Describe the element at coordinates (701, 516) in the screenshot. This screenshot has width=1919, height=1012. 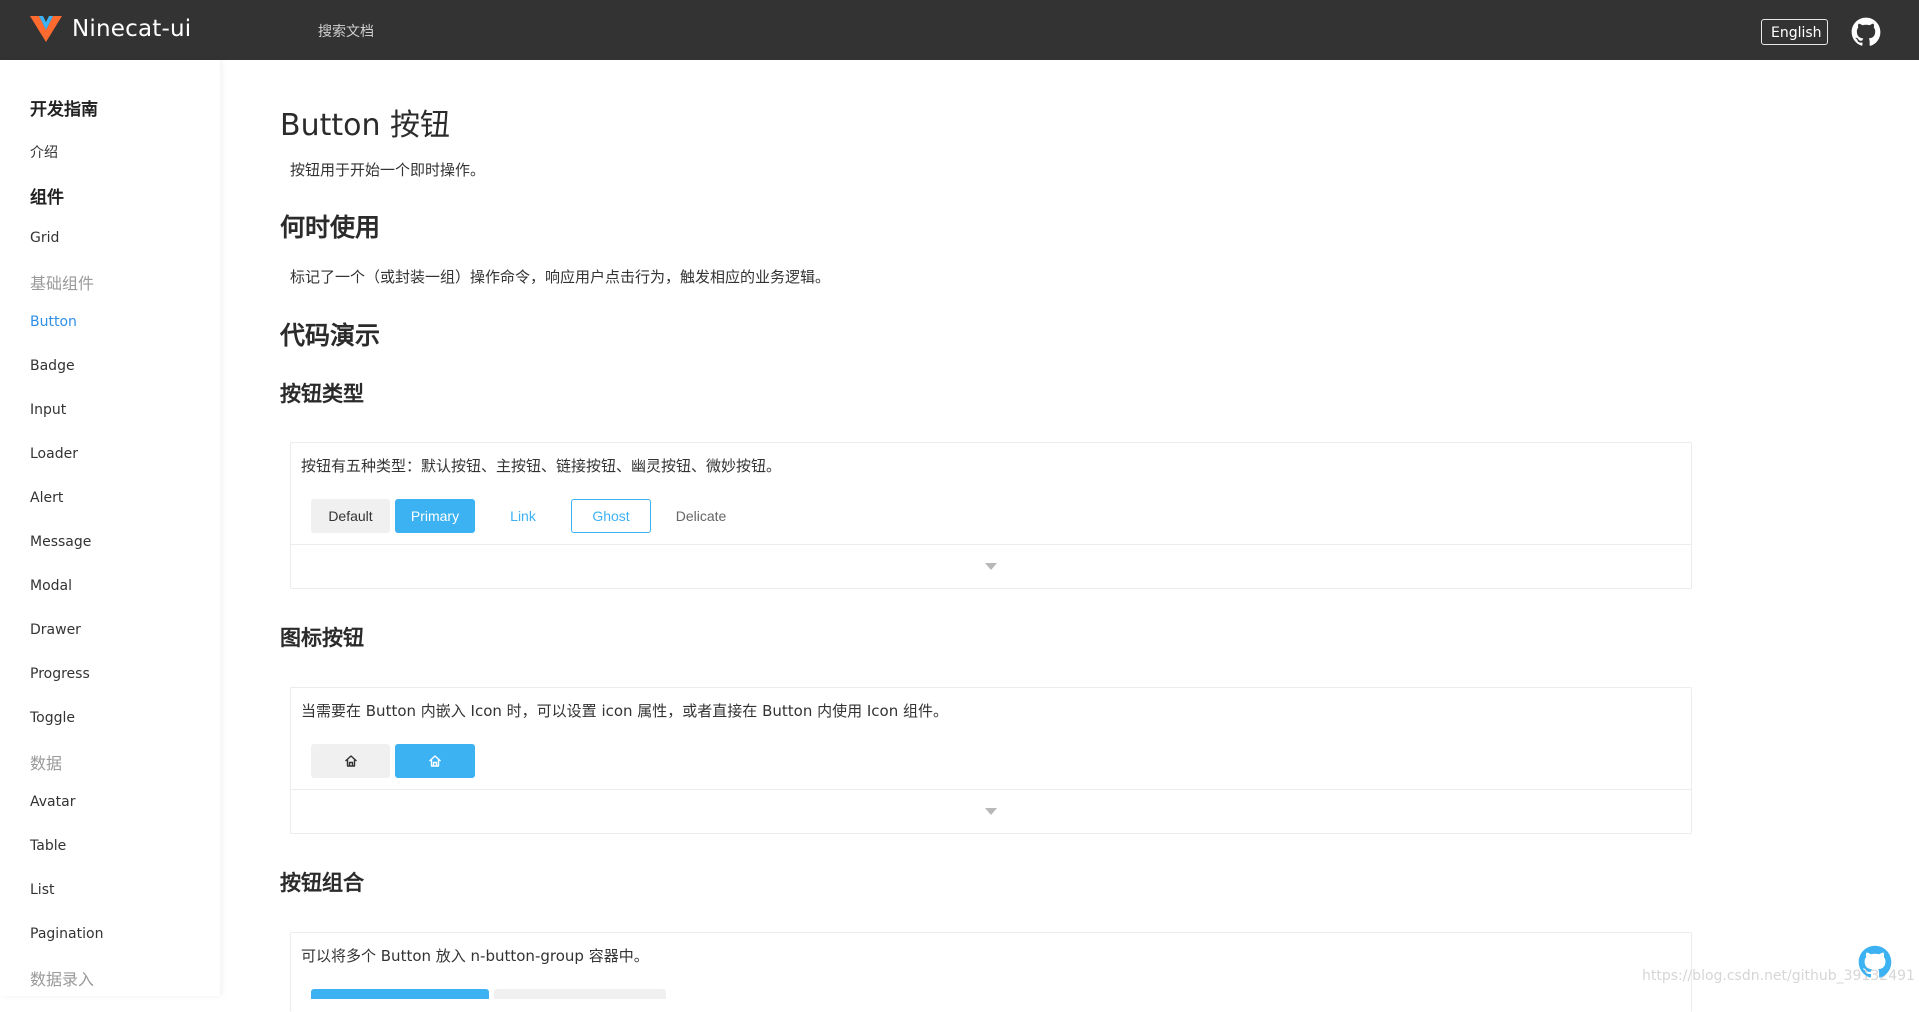
I see `delicate-button: Delicate` at that location.